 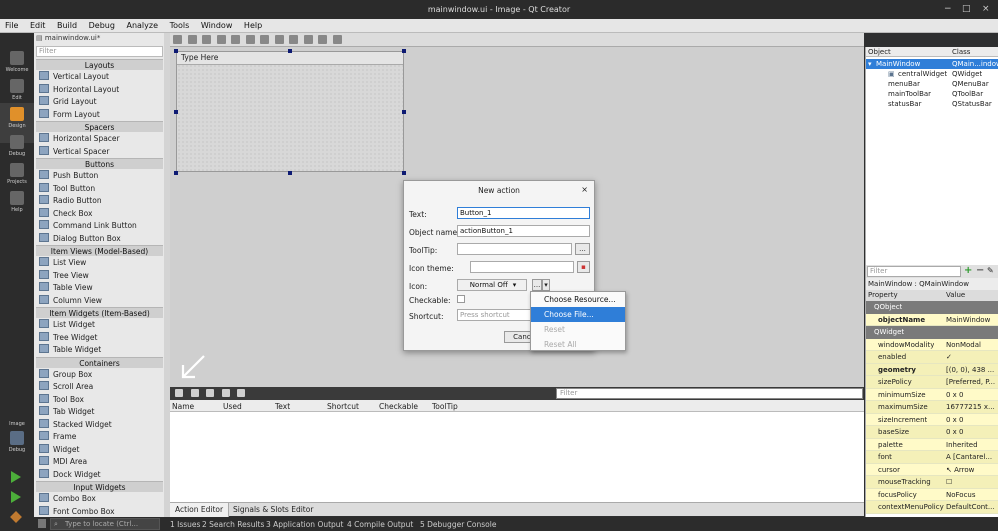 I want to click on minimize-icon: −, so click(x=948, y=9).